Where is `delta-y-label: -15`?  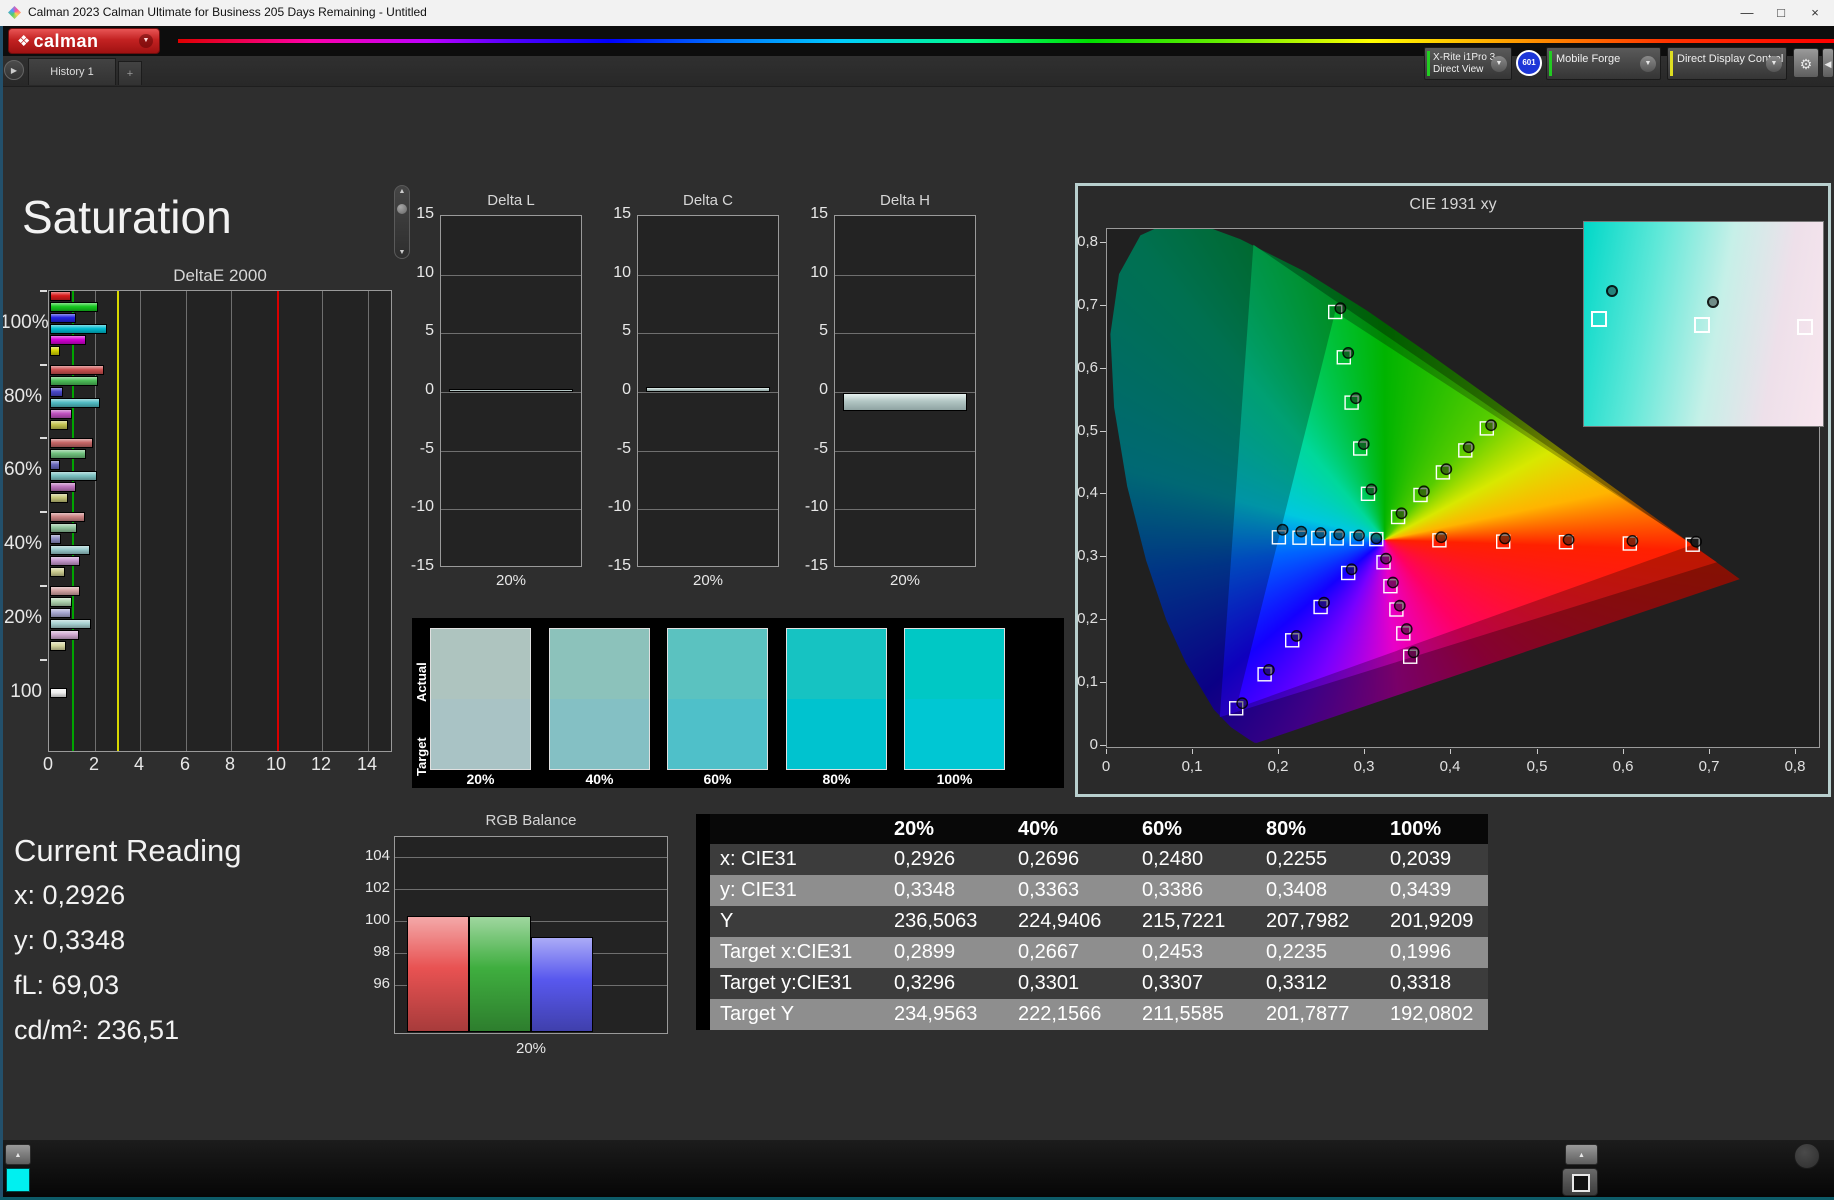
delta-y-label: -15 is located at coordinates (422, 565).